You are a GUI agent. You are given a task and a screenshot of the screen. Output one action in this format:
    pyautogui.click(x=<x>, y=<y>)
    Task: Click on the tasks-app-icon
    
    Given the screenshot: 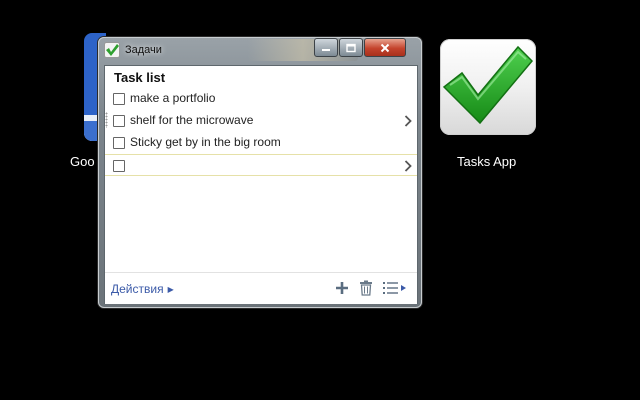 What is the action you would take?
    pyautogui.click(x=488, y=87)
    